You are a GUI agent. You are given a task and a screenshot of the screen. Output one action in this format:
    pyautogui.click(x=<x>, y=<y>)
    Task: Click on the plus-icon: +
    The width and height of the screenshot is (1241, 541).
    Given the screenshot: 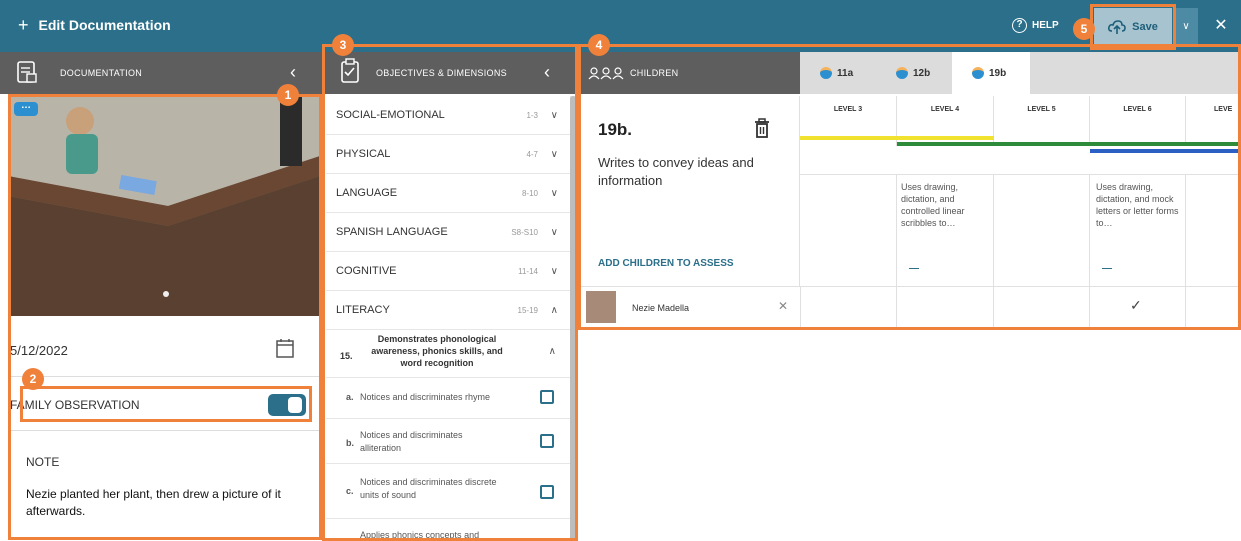 What is the action you would take?
    pyautogui.click(x=23, y=25)
    